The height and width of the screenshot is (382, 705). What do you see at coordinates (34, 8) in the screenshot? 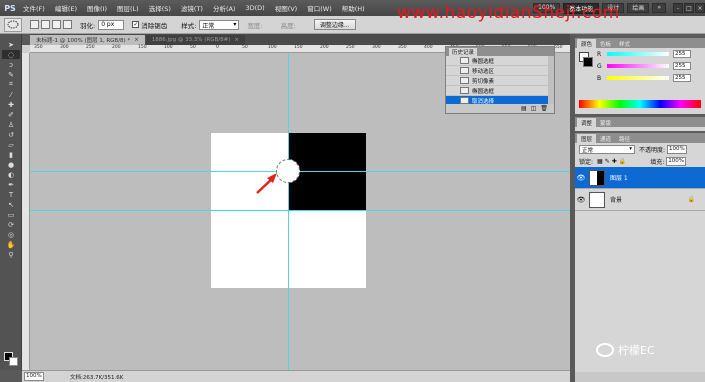
I see `menu-file: 文件(F)` at bounding box center [34, 8].